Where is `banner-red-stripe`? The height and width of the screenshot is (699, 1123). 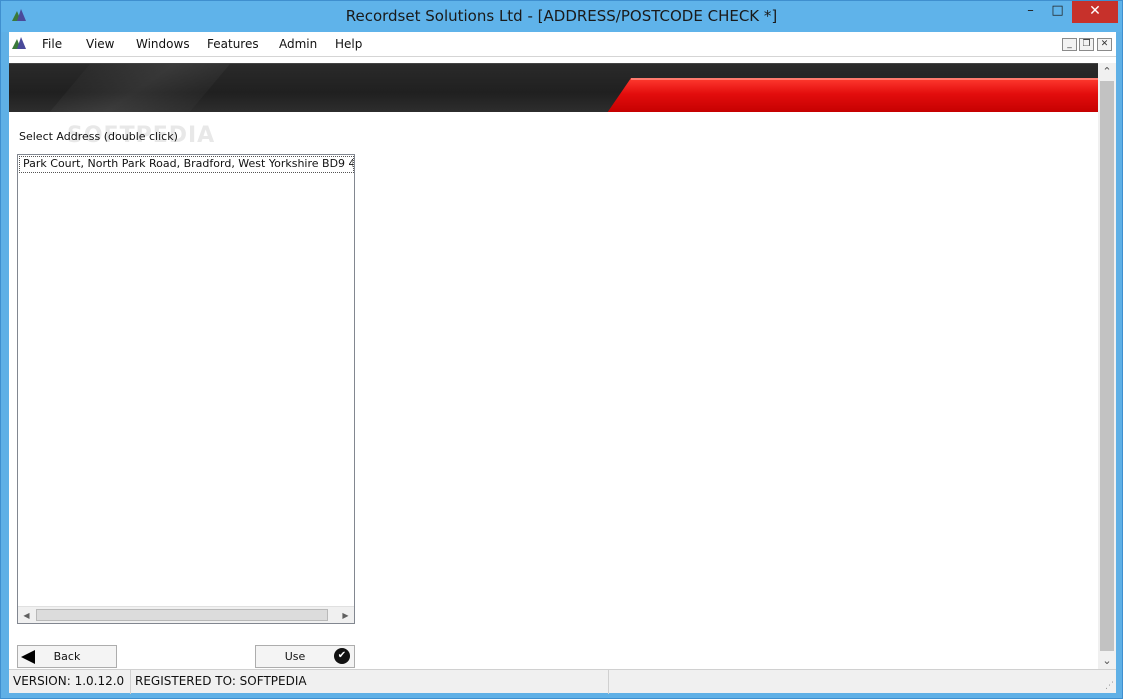 banner-red-stripe is located at coordinates (852, 95).